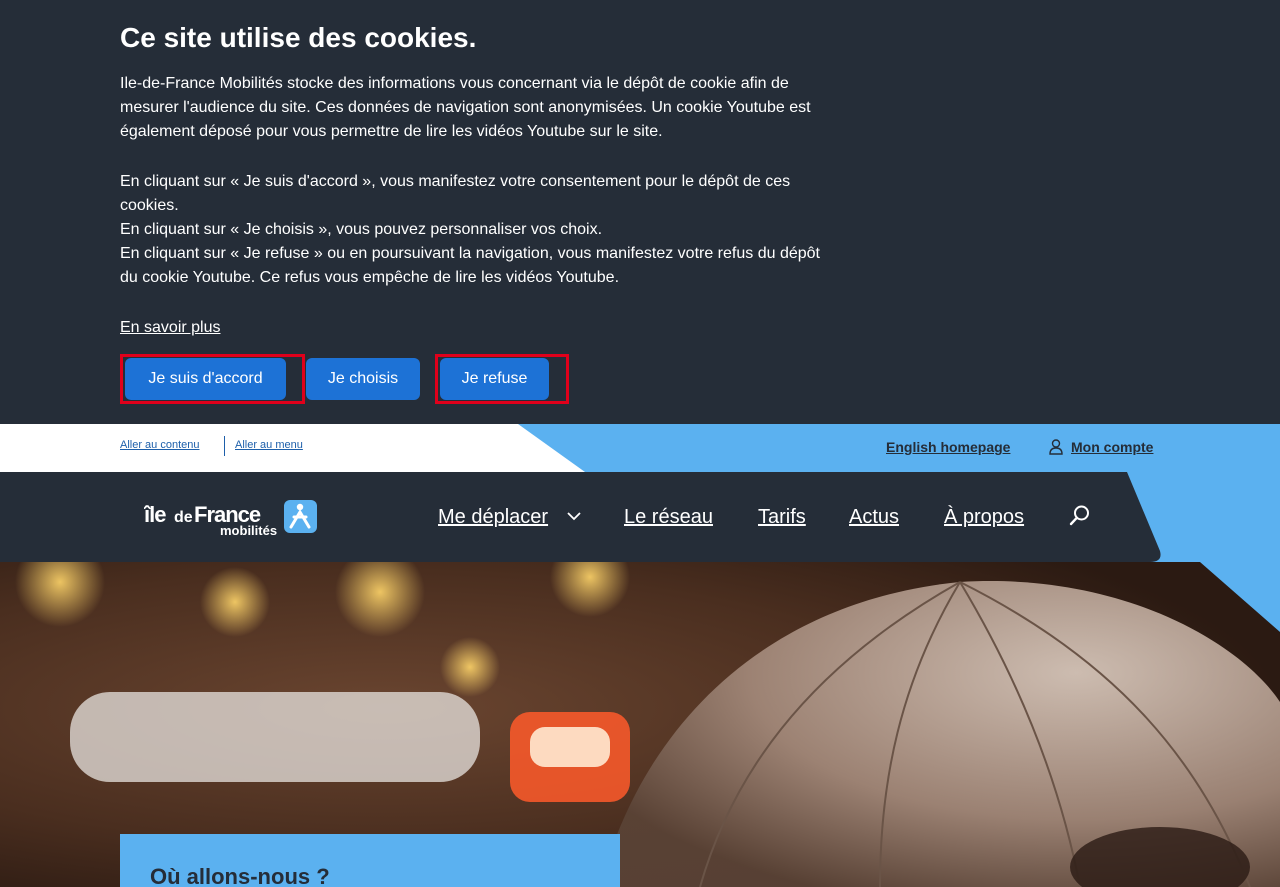 The width and height of the screenshot is (1280, 887). I want to click on svg-text: île, so click(155, 514).